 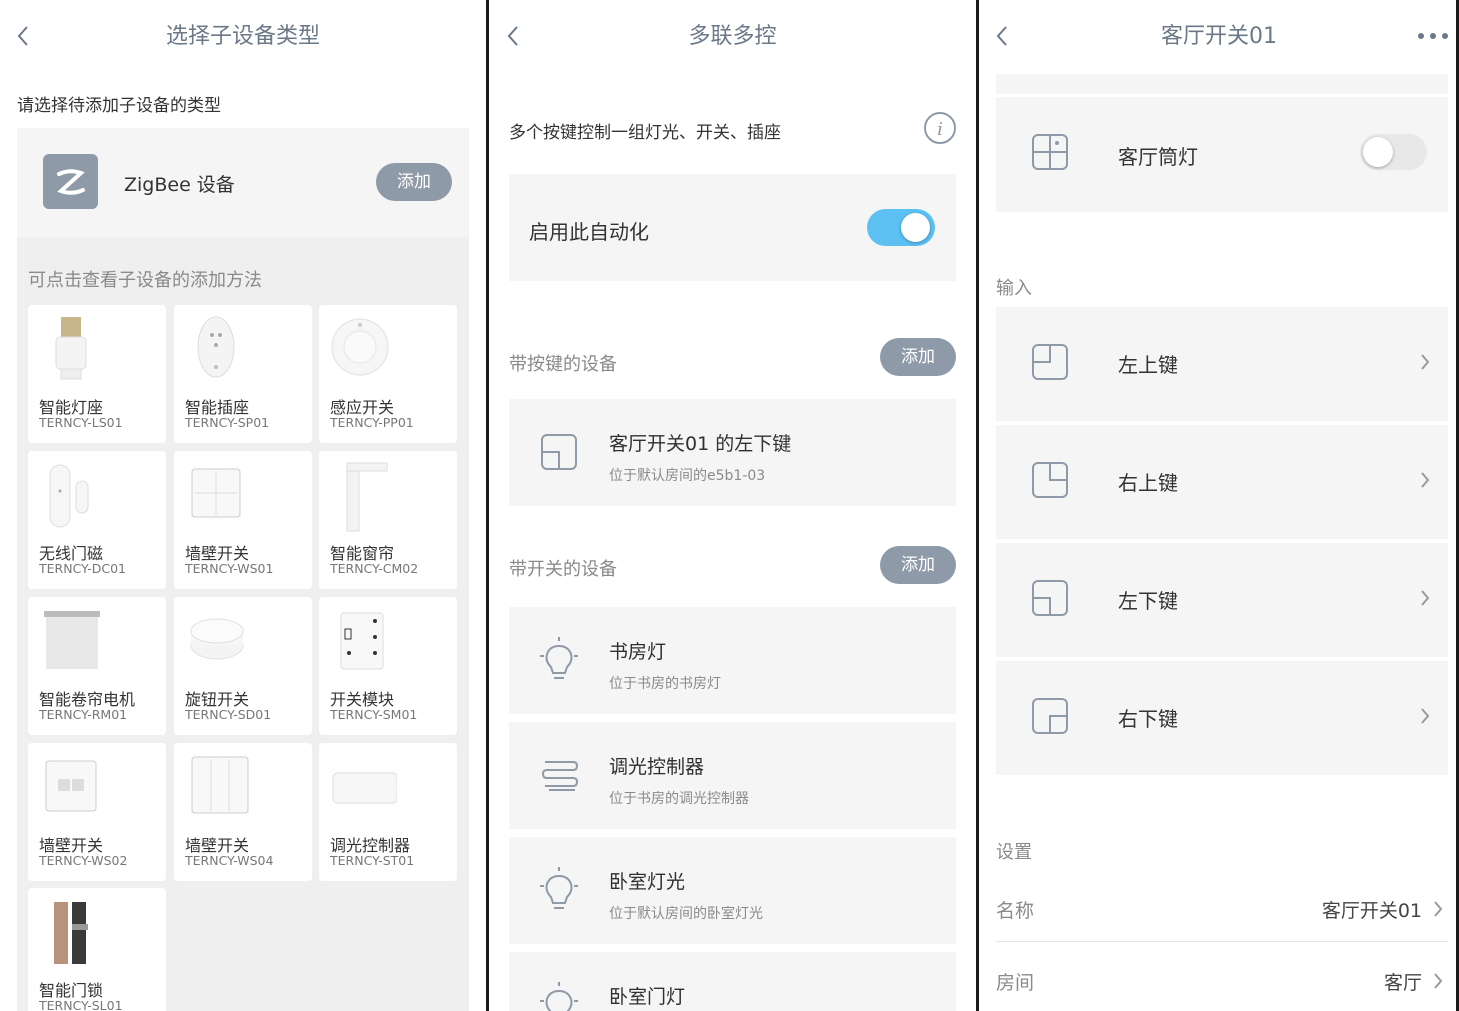 What do you see at coordinates (1148, 365) in the screenshot?
I see `key-label: 左上键` at bounding box center [1148, 365].